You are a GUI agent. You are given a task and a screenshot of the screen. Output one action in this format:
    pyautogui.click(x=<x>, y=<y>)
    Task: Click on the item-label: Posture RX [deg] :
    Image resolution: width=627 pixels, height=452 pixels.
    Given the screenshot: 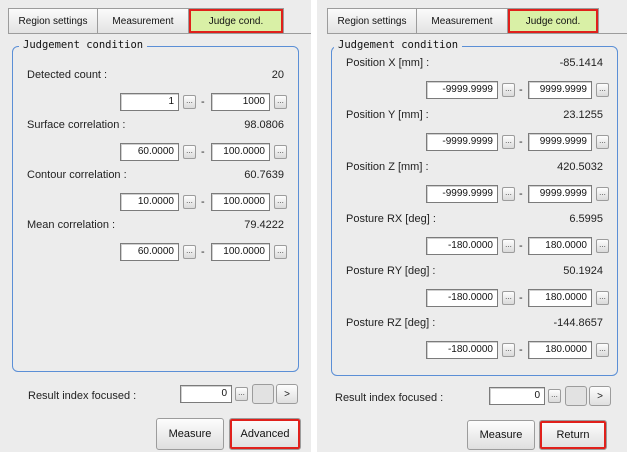 What is the action you would take?
    pyautogui.click(x=391, y=219)
    